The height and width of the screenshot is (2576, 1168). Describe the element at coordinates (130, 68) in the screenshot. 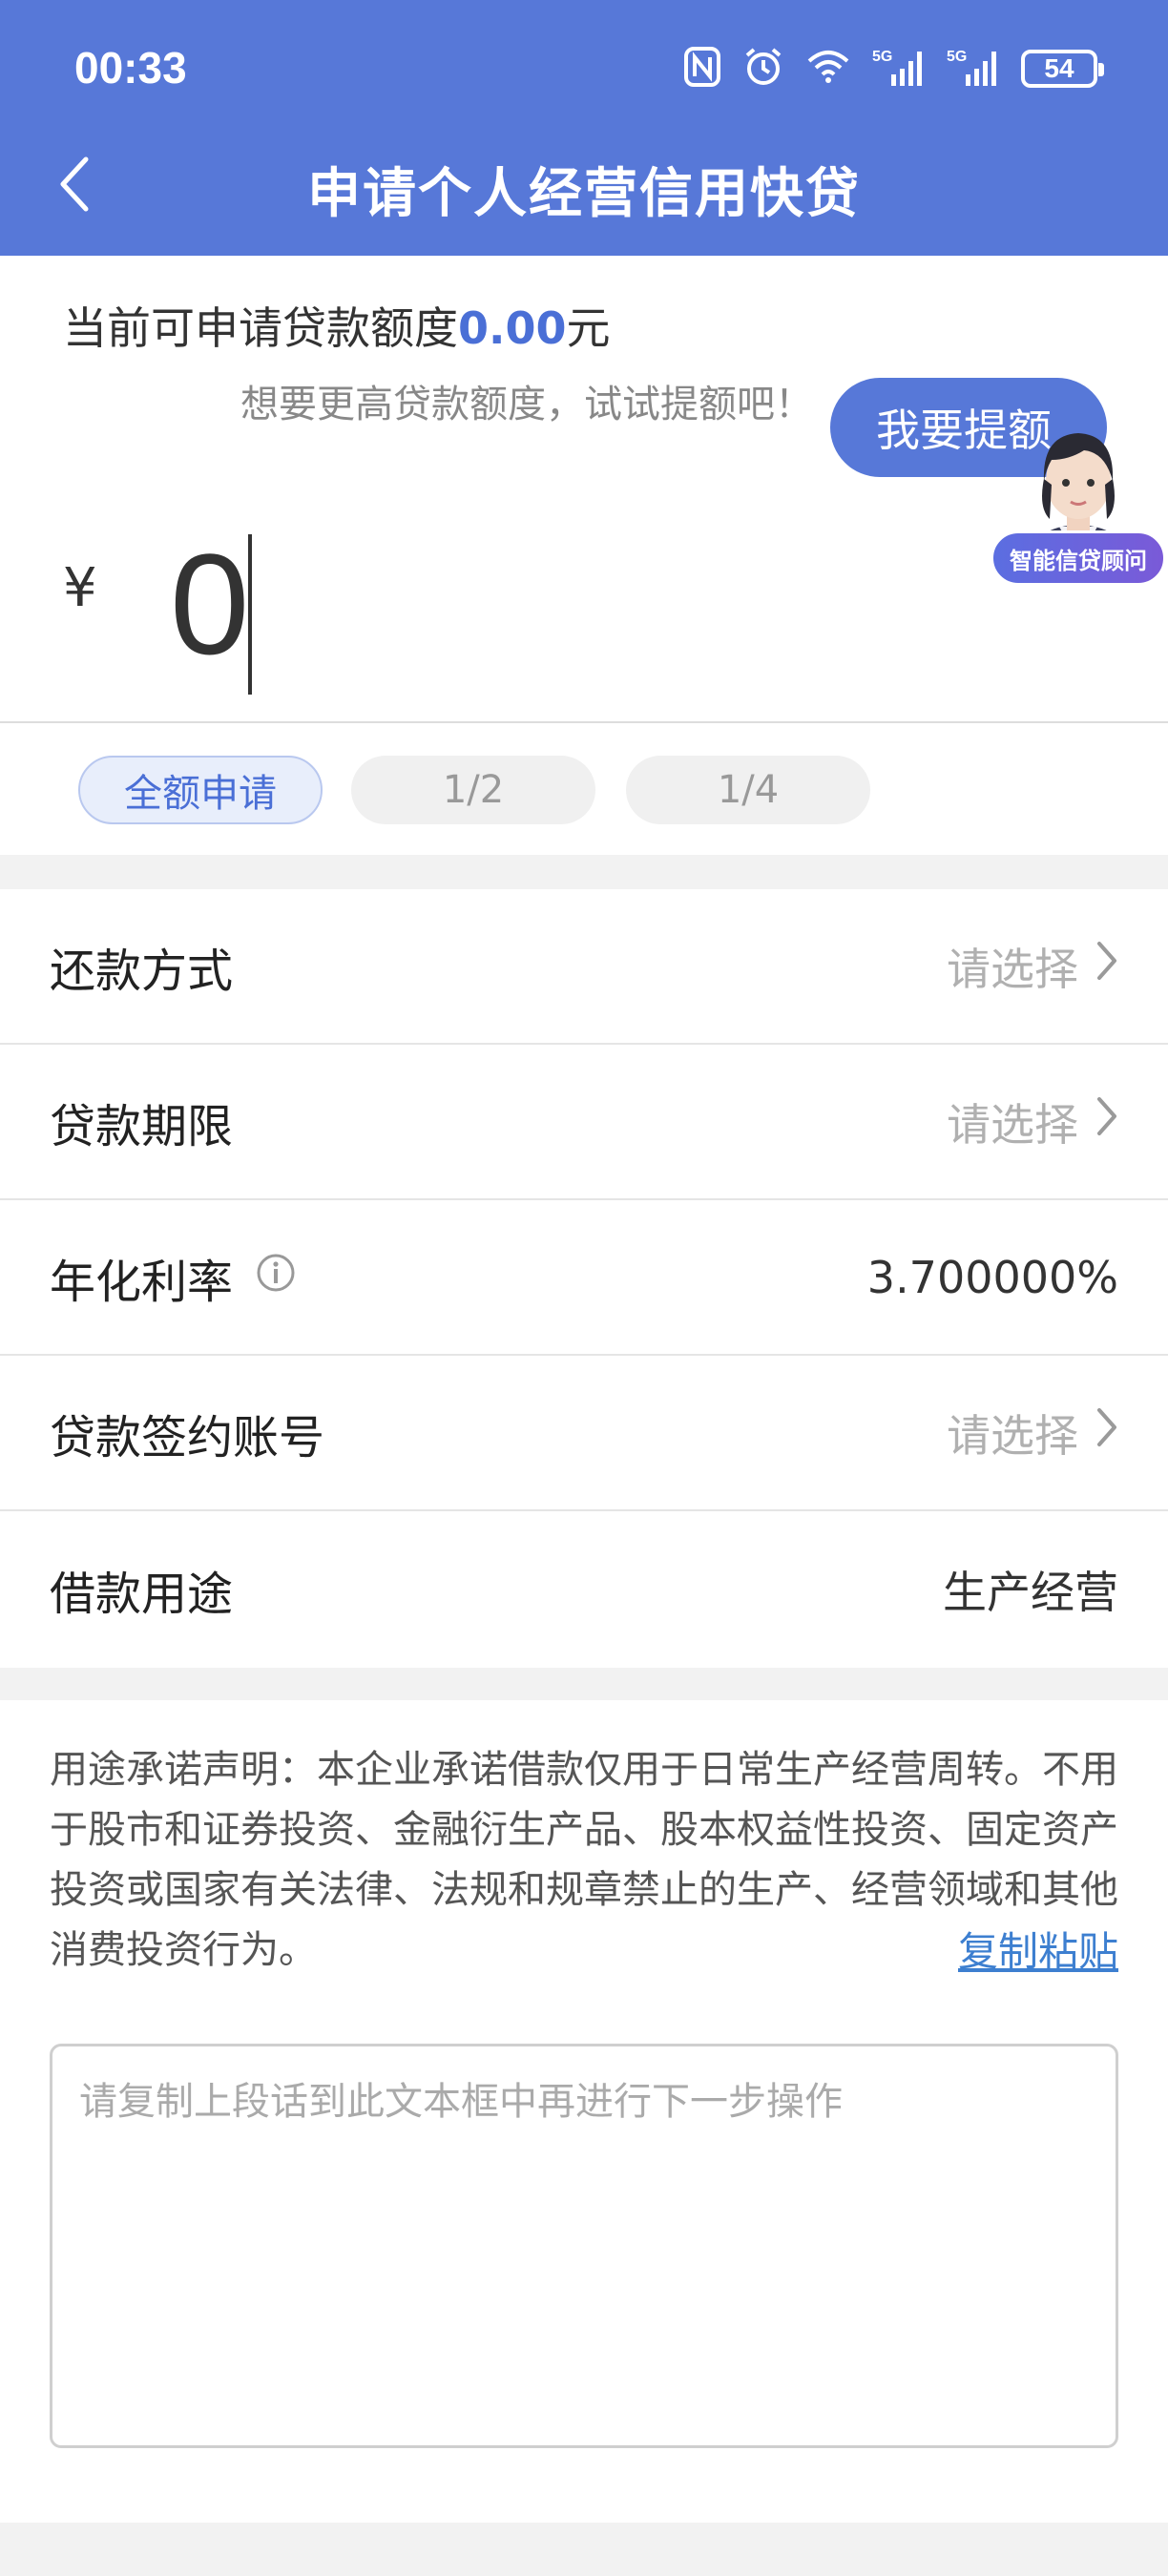

I see `status-time: 00:33` at that location.